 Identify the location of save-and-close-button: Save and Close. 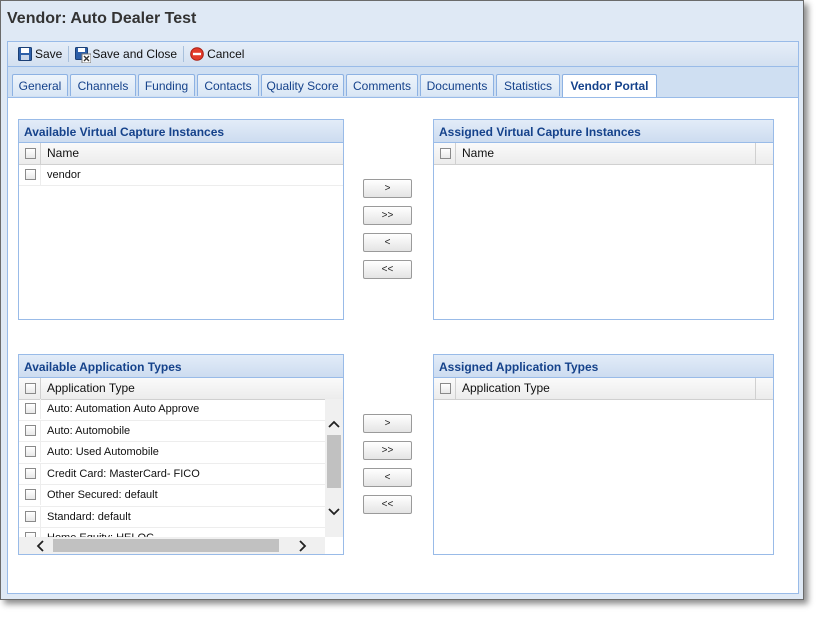
(126, 54).